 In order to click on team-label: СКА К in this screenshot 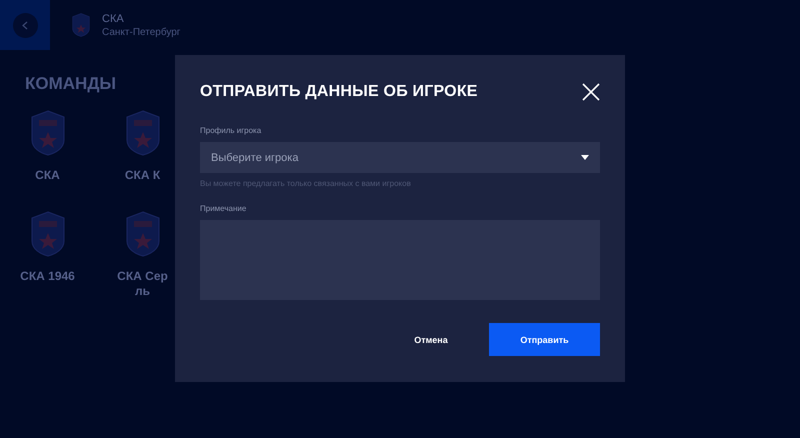, I will do `click(142, 175)`.